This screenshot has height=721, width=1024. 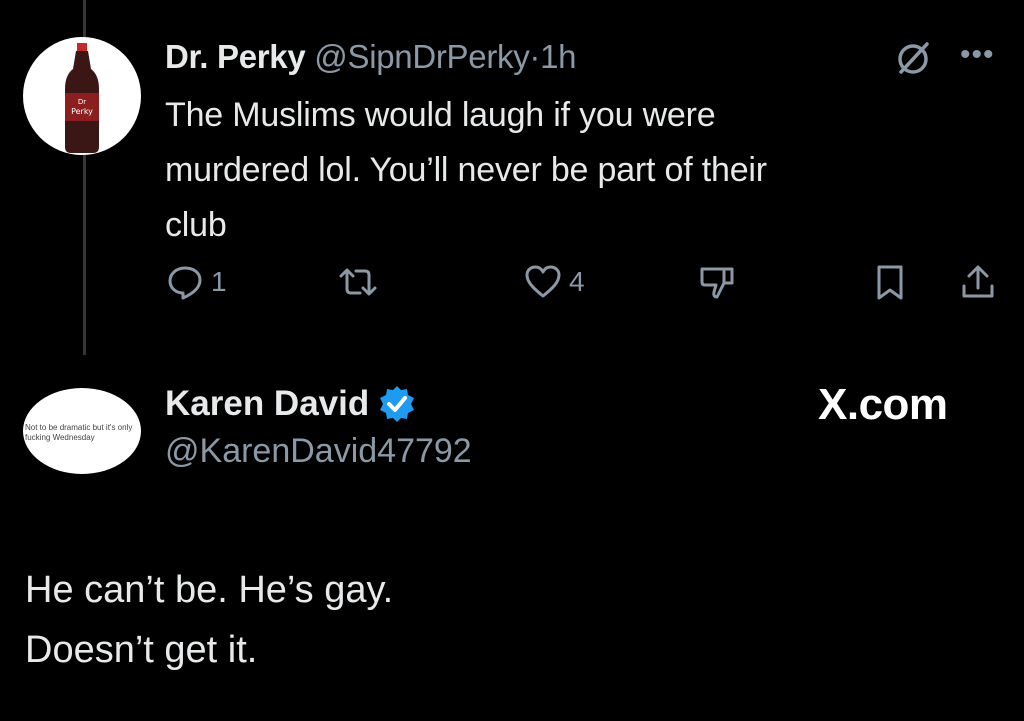 I want to click on soda-bottle-logo: Dr Perky, so click(x=82, y=98).